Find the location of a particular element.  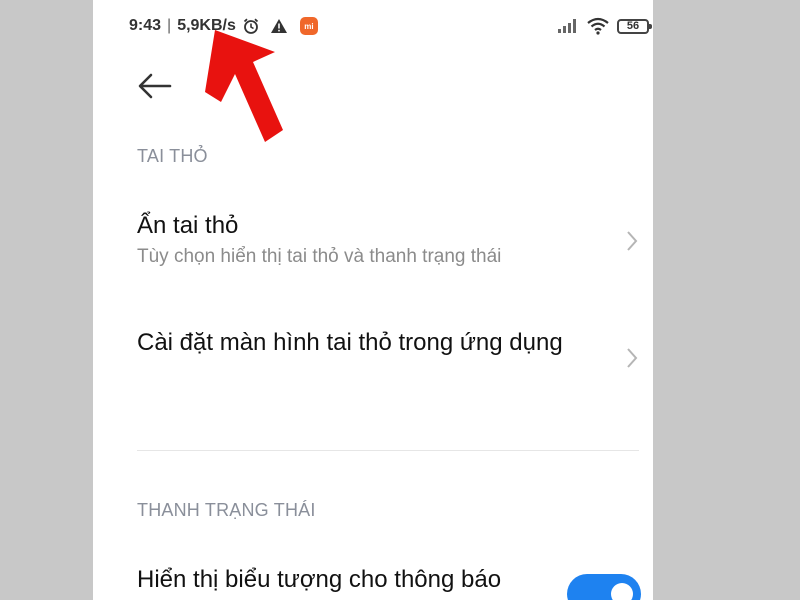

mi-app-icon: mi is located at coordinates (308, 26).